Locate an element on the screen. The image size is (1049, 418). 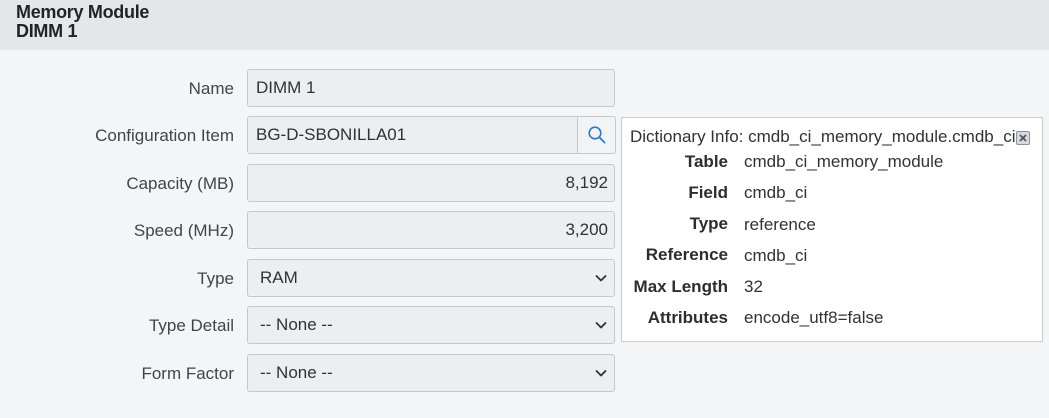
dictionary-value-max-length: 32 is located at coordinates (753, 286).